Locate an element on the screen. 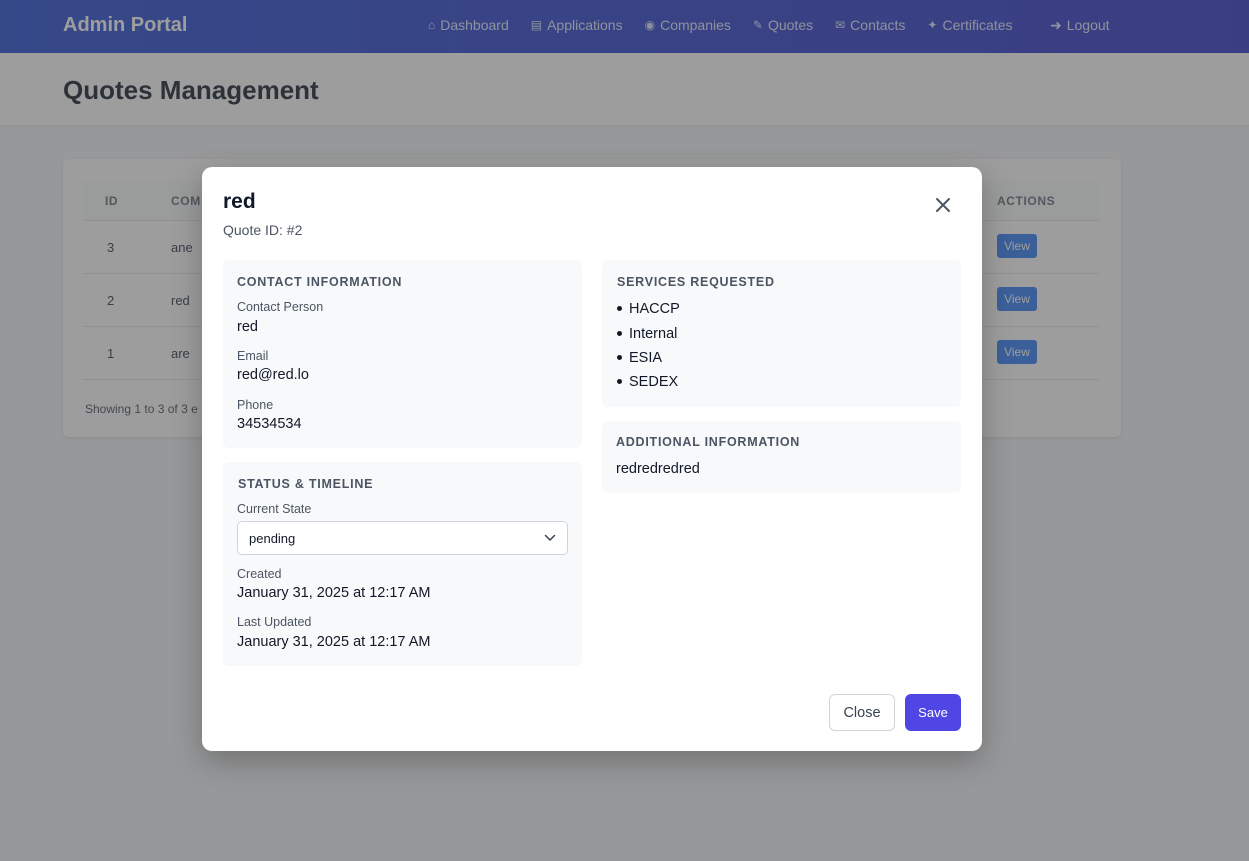 The height and width of the screenshot is (861, 1249). section-heading: ADDITIONAL INFORMATION is located at coordinates (708, 442).